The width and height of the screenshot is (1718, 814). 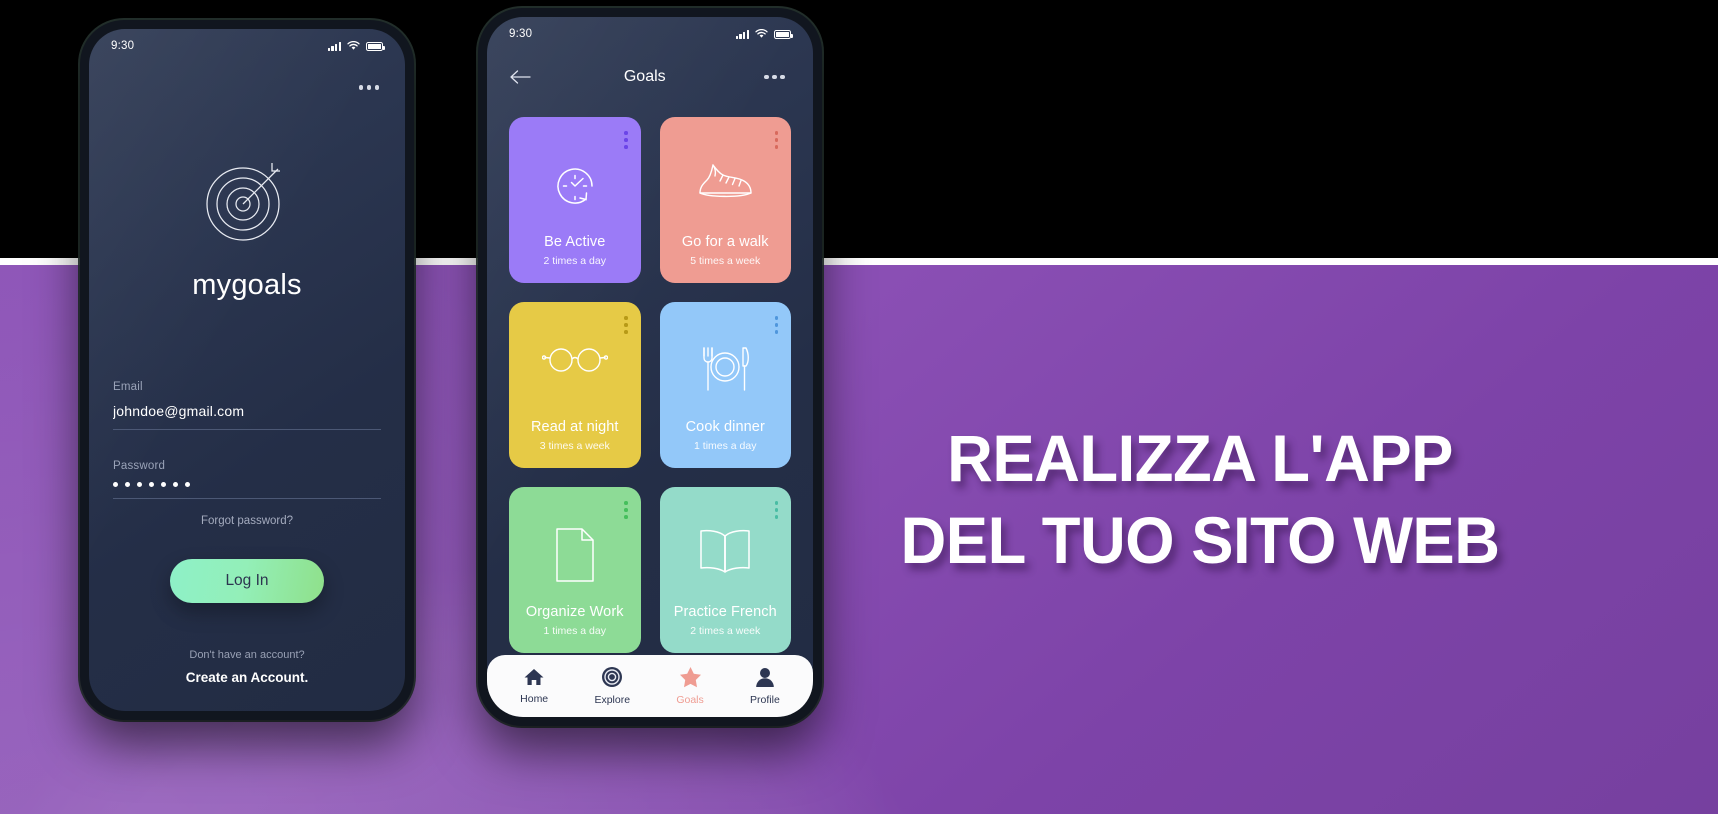 What do you see at coordinates (574, 446) in the screenshot?
I see `goal-card-frequency: 3 times a week` at bounding box center [574, 446].